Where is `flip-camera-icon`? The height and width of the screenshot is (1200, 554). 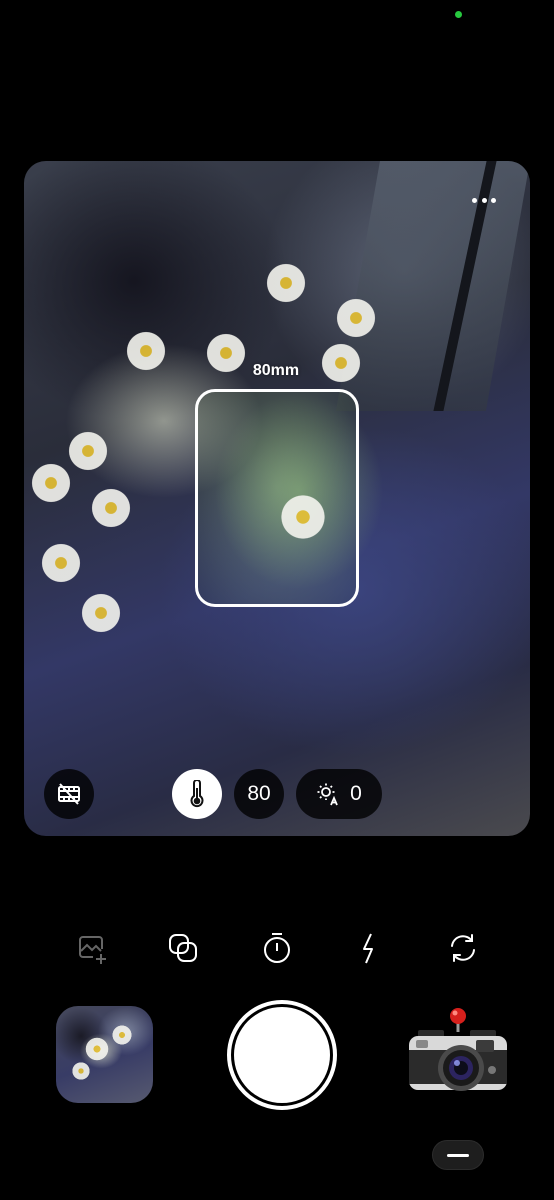 flip-camera-icon is located at coordinates (463, 948).